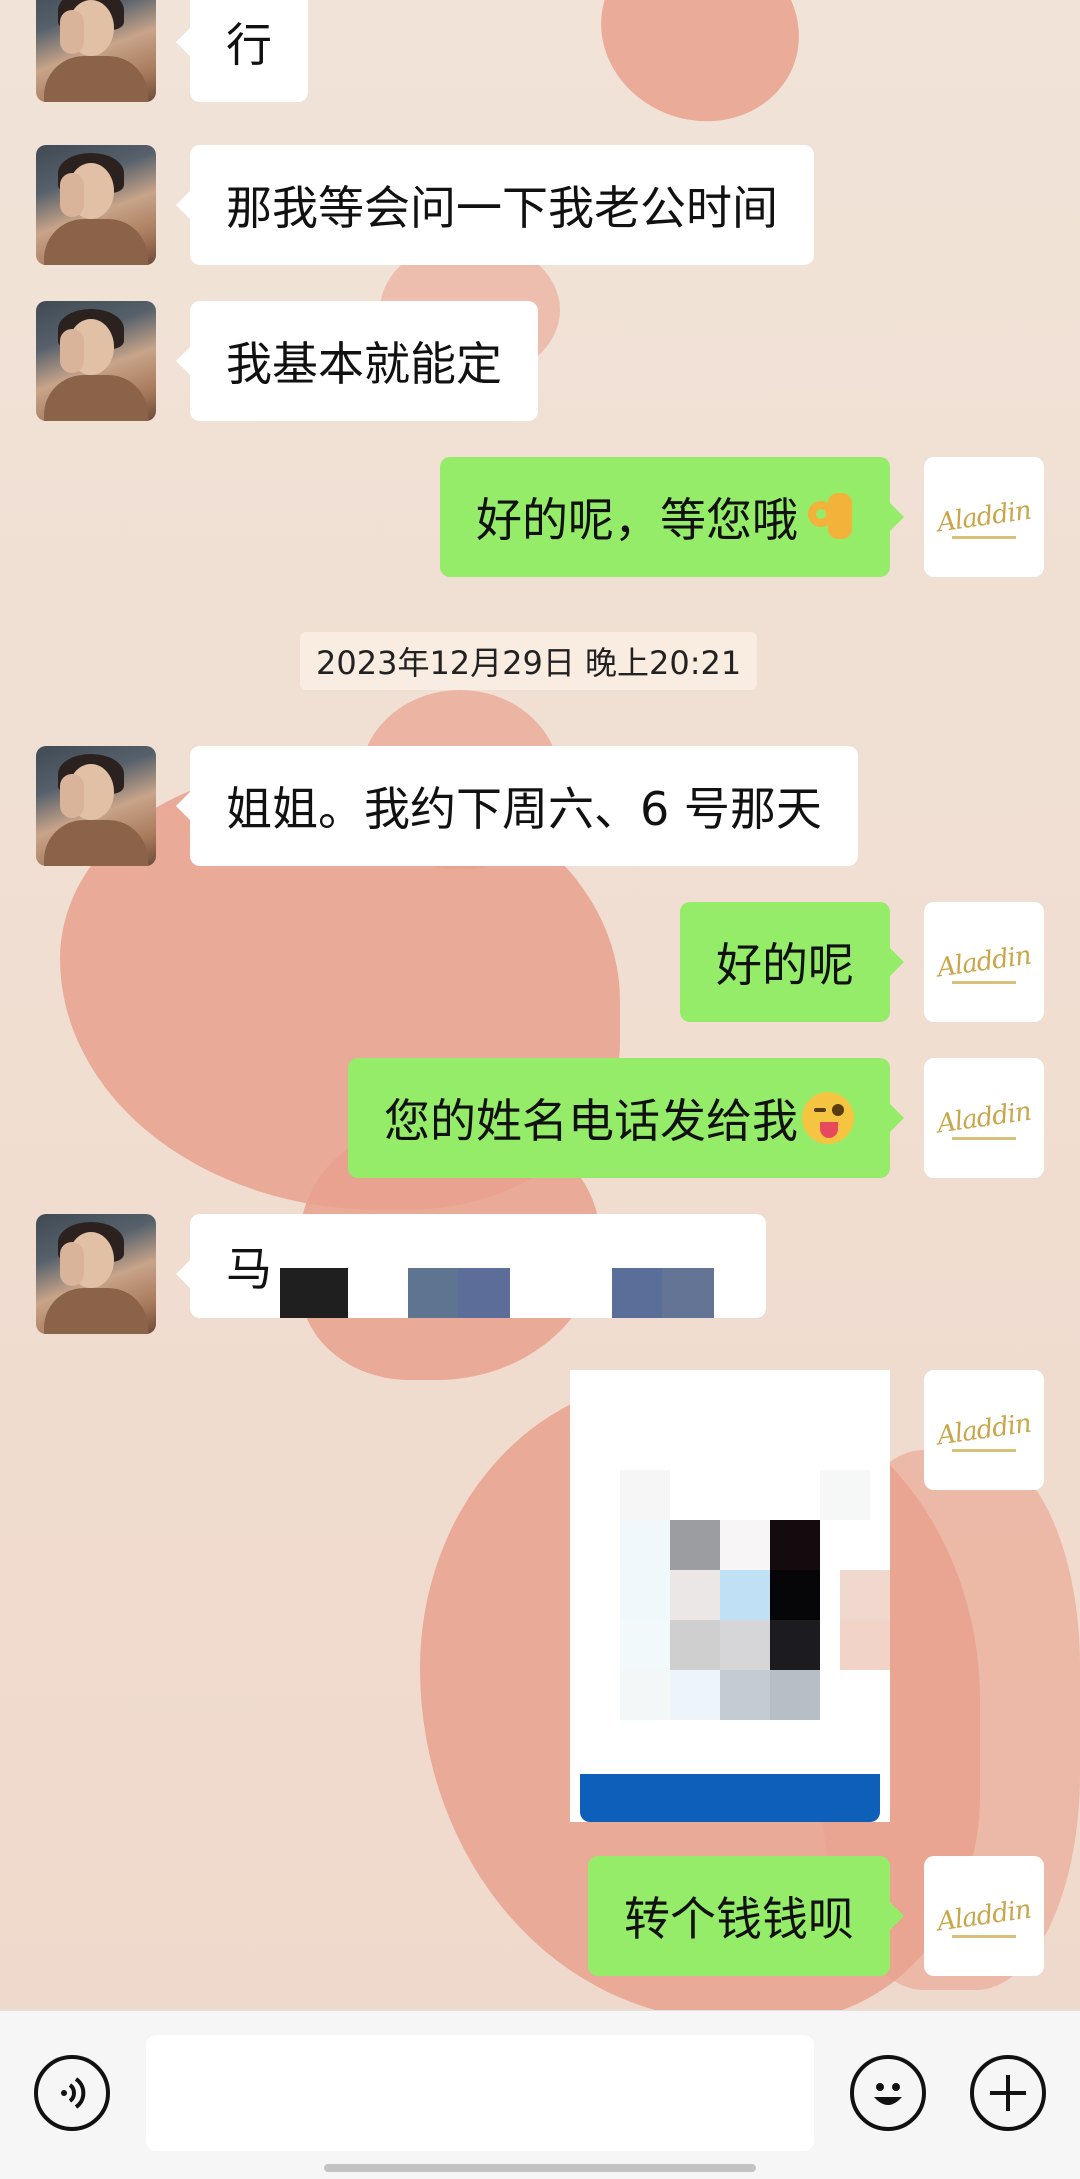 The height and width of the screenshot is (2179, 1080). I want to click on message-input, so click(480, 2093).